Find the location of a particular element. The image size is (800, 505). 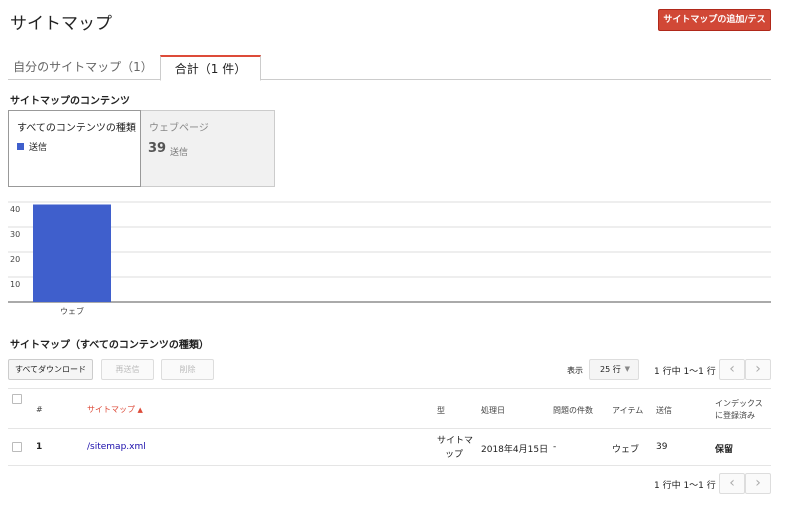

column-header-num: # is located at coordinates (39, 409).